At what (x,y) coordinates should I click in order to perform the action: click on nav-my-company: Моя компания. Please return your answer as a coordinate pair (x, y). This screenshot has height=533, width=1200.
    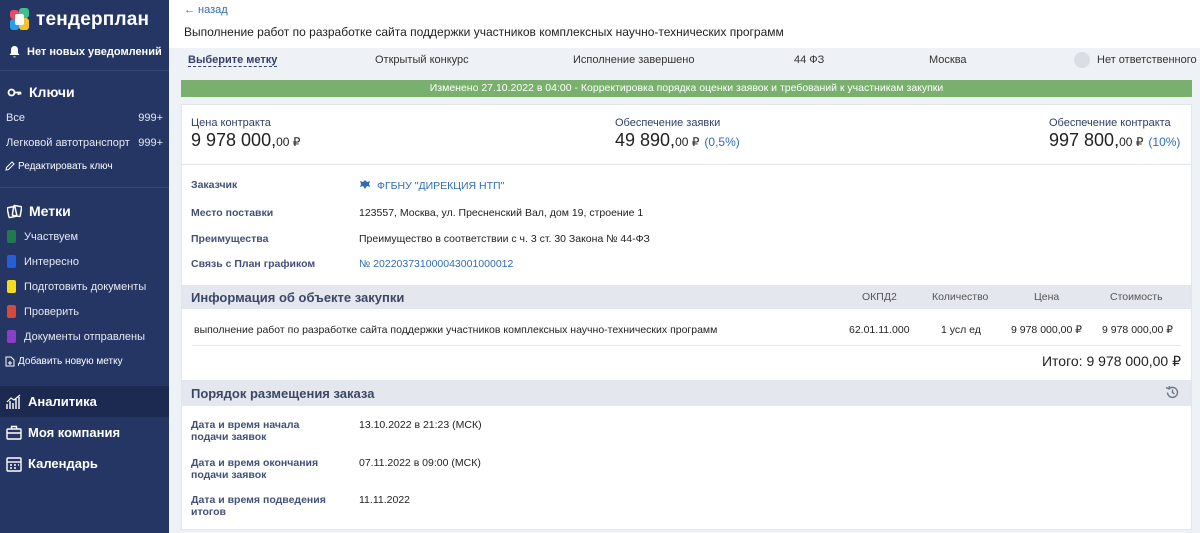
    Looking at the image, I should click on (84, 432).